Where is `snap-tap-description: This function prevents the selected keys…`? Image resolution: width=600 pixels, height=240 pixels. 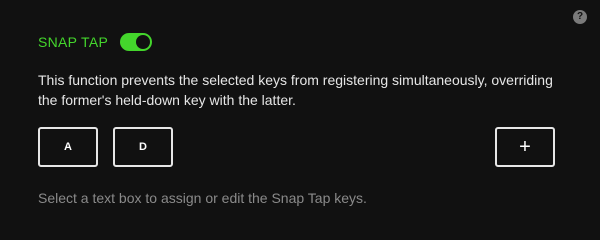 snap-tap-description: This function prevents the selected keys… is located at coordinates (295, 90).